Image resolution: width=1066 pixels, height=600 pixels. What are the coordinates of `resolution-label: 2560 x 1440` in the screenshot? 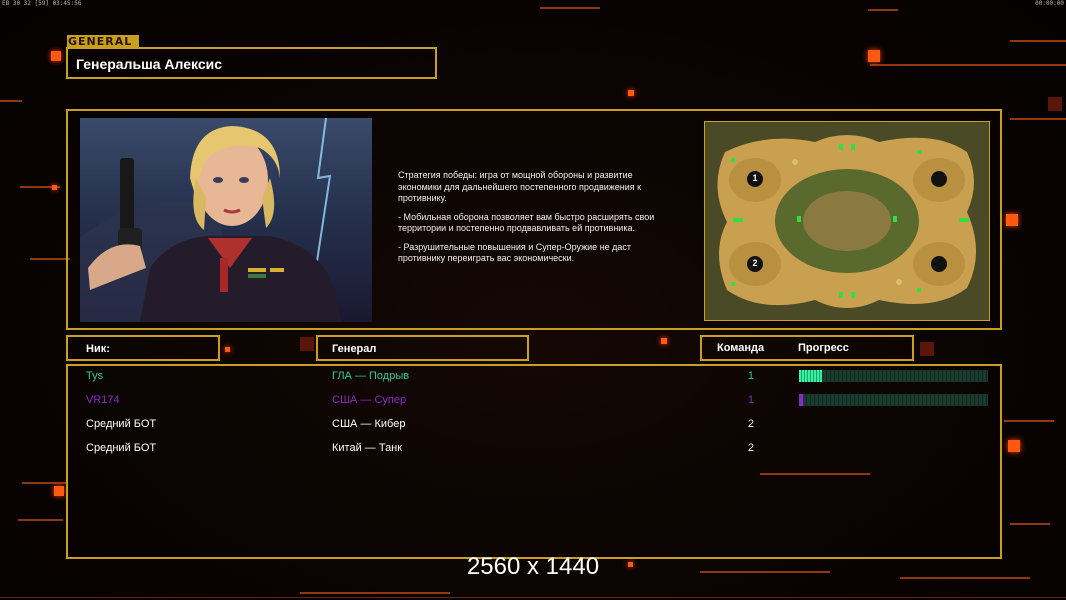 It's located at (533, 566).